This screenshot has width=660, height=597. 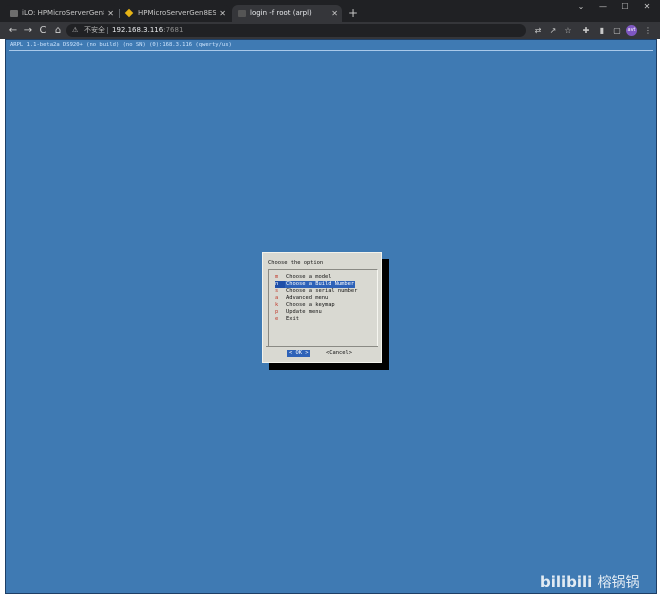 What do you see at coordinates (581, 7) in the screenshot?
I see `tab-search-icon: ⌄` at bounding box center [581, 7].